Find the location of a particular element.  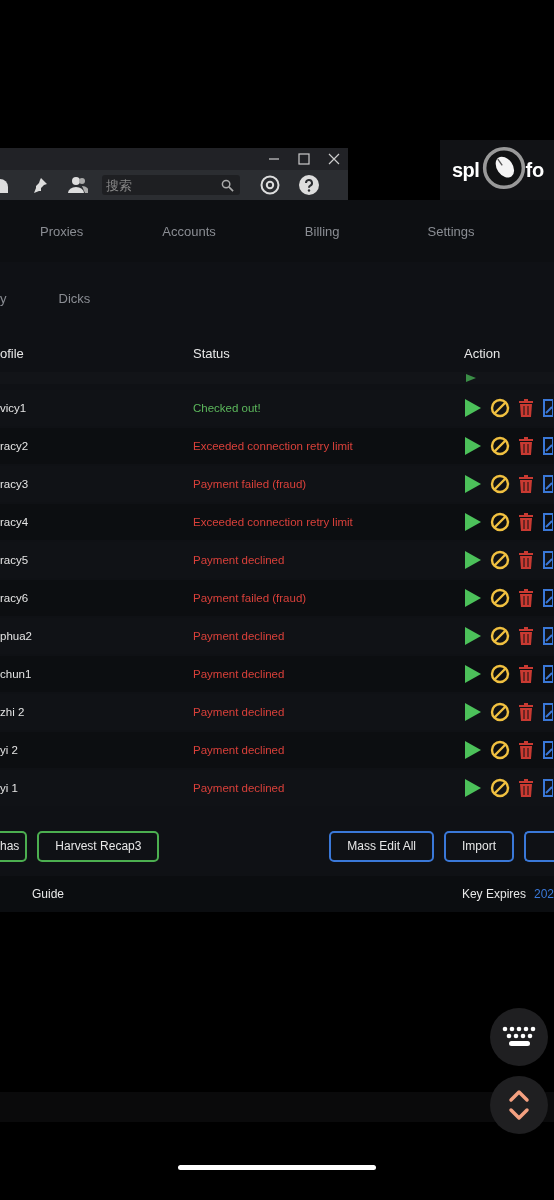

task-row: racy4 Exceeded connection retry limit is located at coordinates (277, 522).